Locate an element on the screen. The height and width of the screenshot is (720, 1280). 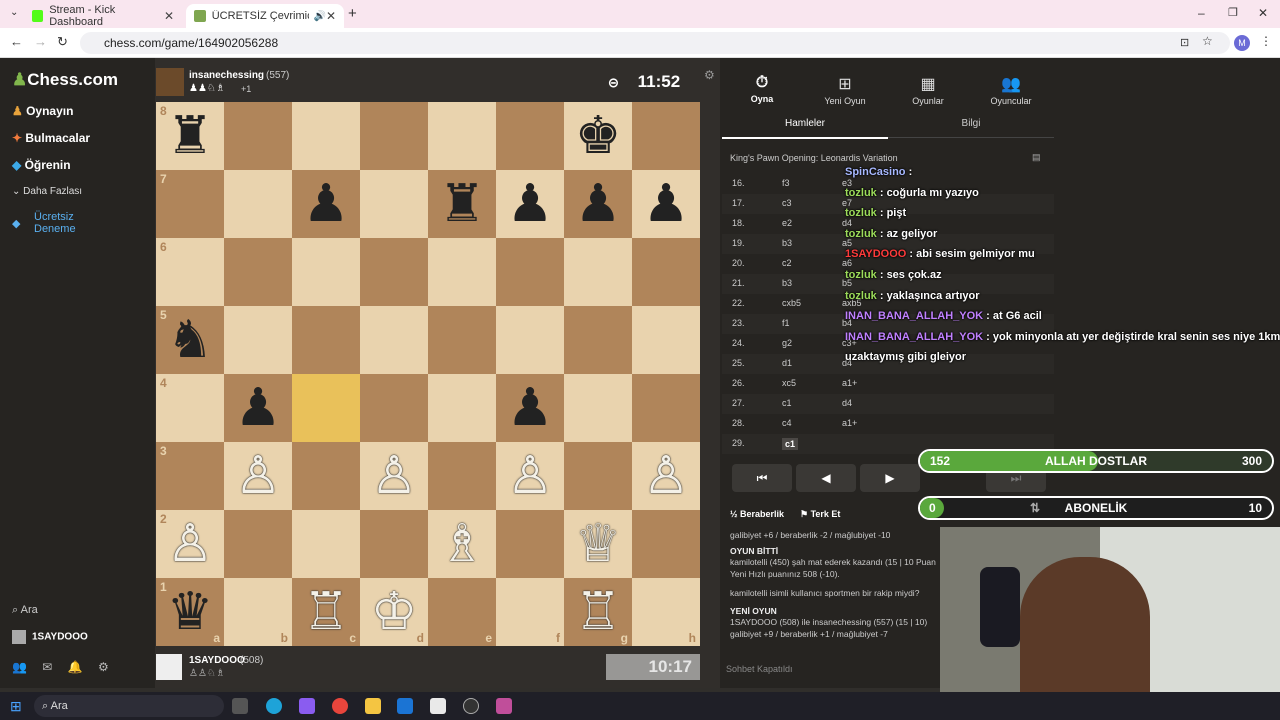
square-d1: ♔ d is located at coordinates (394, 612).